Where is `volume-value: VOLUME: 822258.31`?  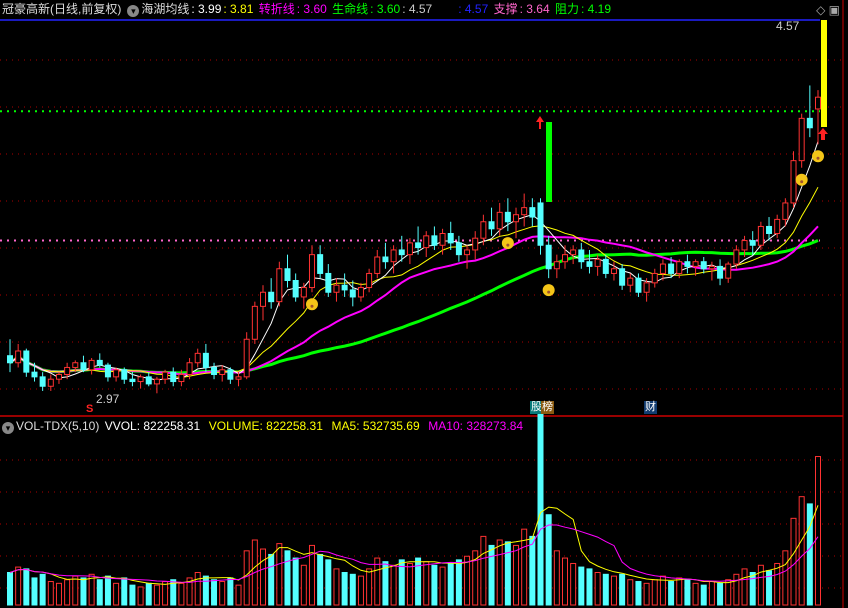
volume-value: VOLUME: 822258.31 is located at coordinates (265, 426).